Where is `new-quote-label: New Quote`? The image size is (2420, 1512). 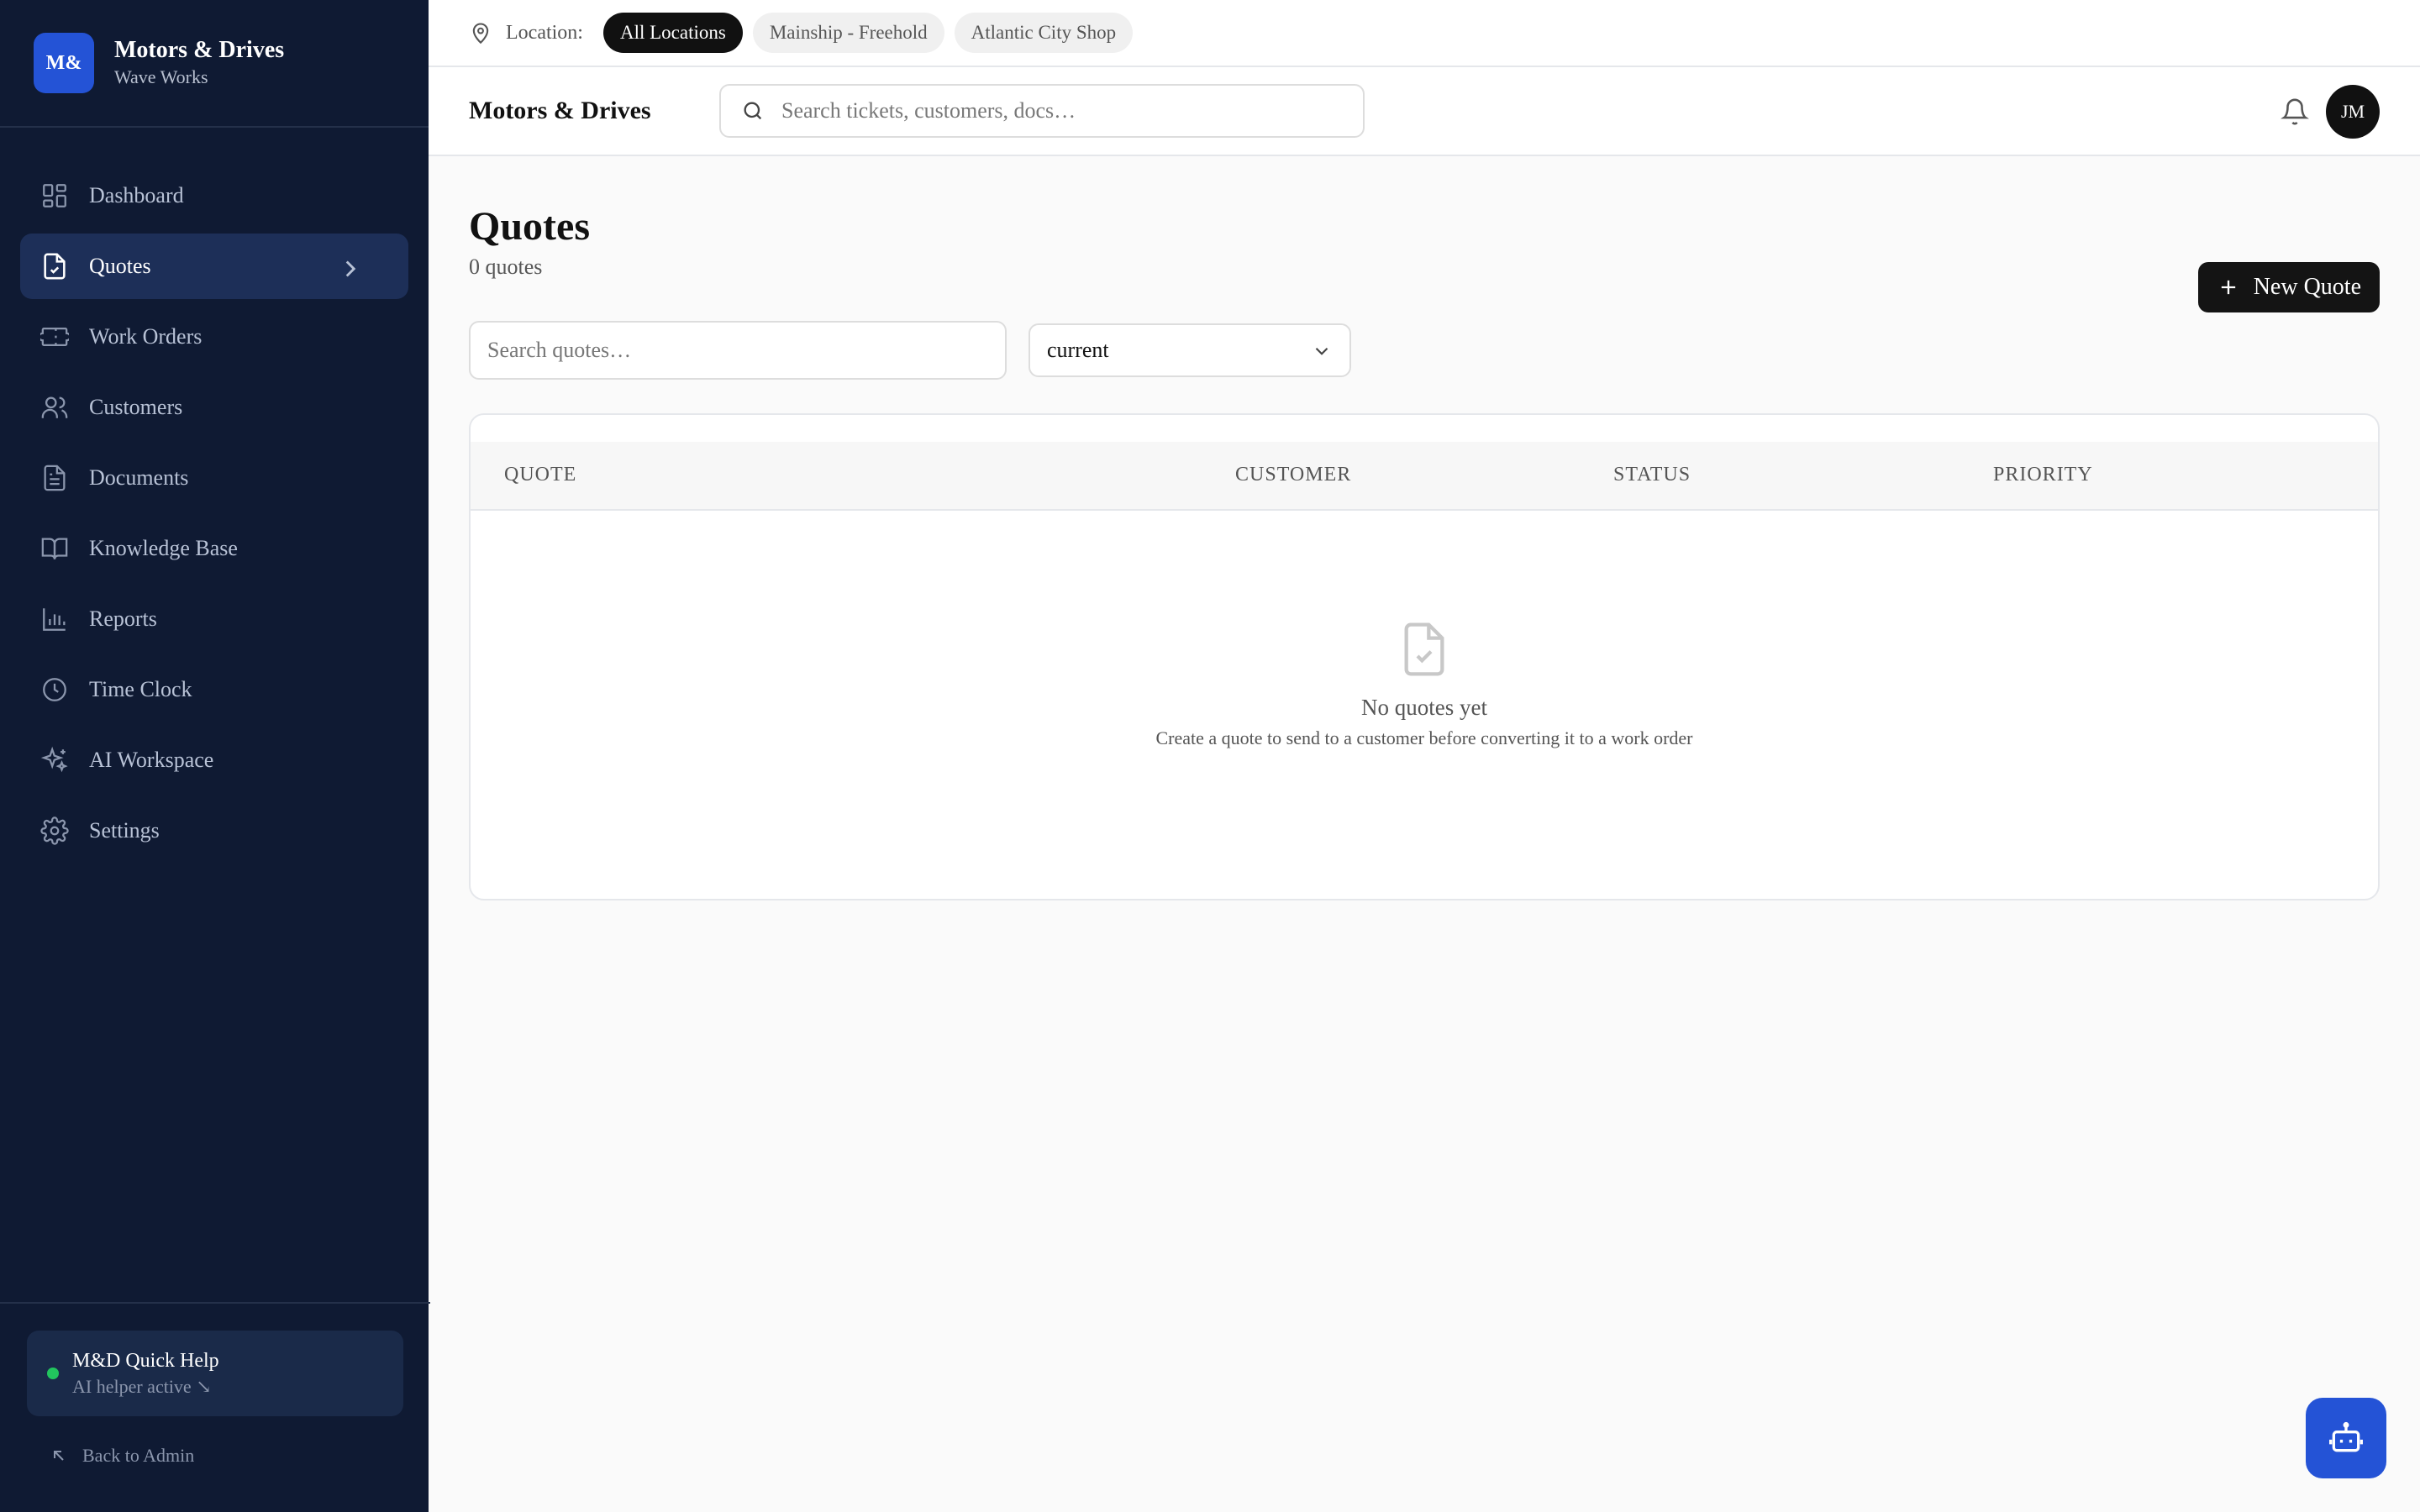 new-quote-label: New Quote is located at coordinates (2307, 287).